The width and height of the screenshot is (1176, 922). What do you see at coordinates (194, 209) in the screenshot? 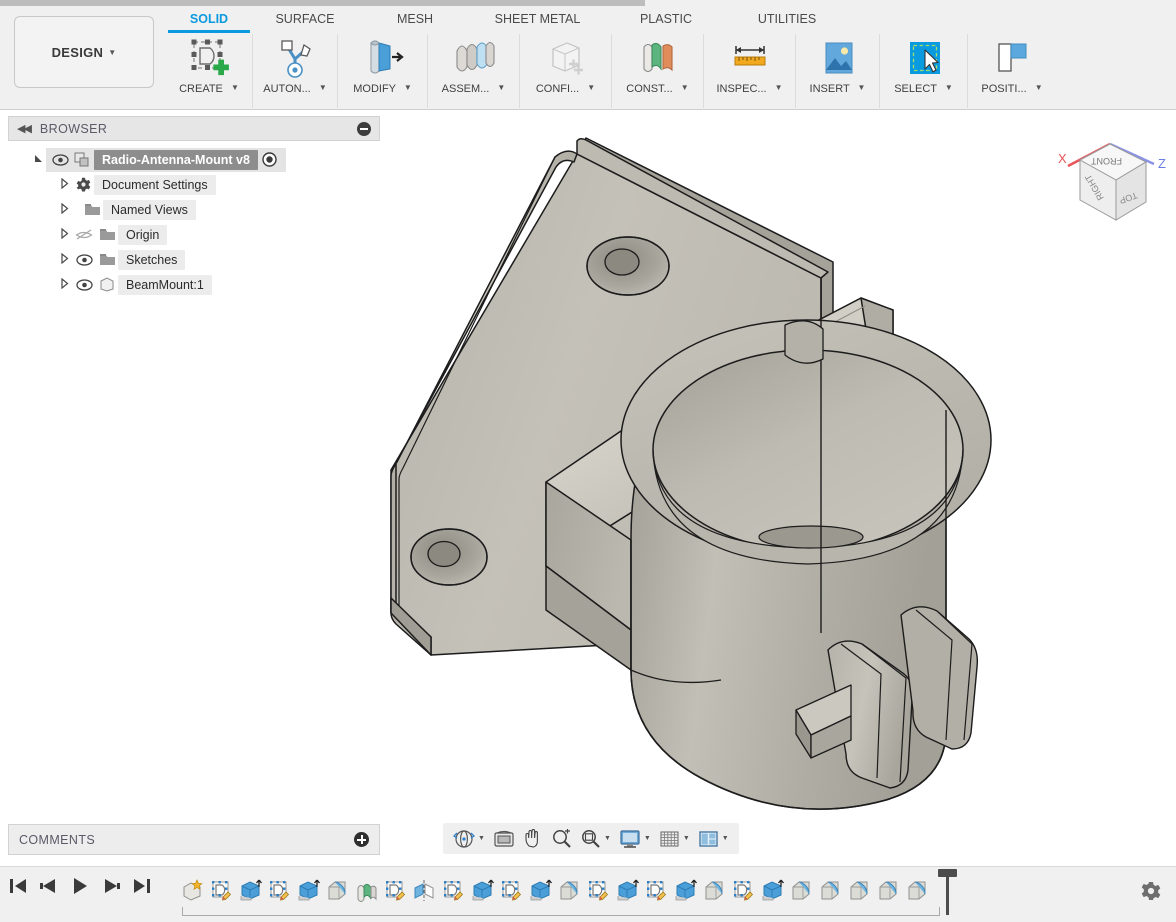
I see `tree-node-named-views: Named Views` at bounding box center [194, 209].